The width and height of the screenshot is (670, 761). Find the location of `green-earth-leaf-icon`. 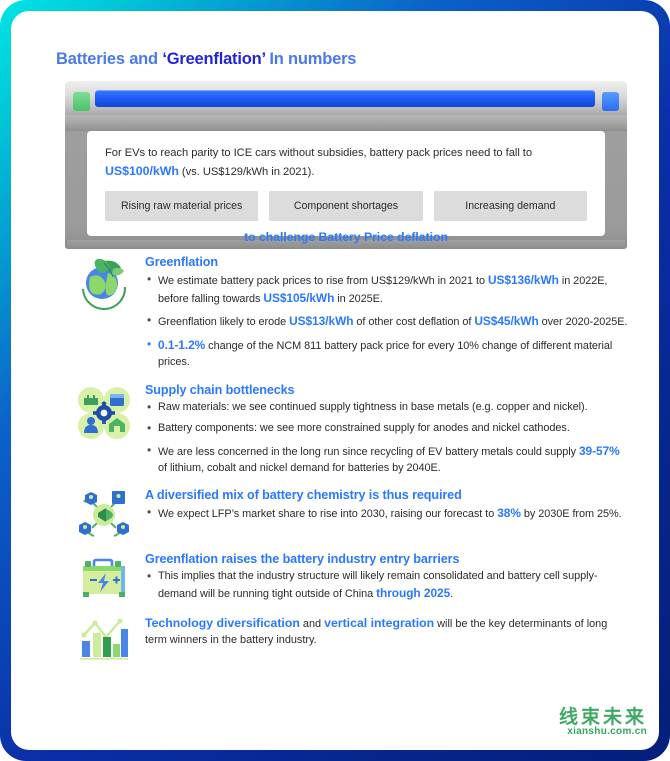

green-earth-leaf-icon is located at coordinates (104, 313).